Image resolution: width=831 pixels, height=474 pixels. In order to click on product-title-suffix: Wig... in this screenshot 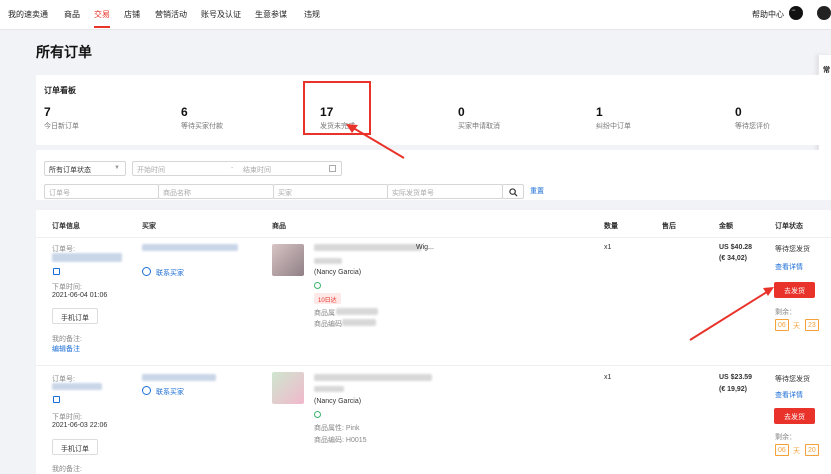, I will do `click(425, 247)`.